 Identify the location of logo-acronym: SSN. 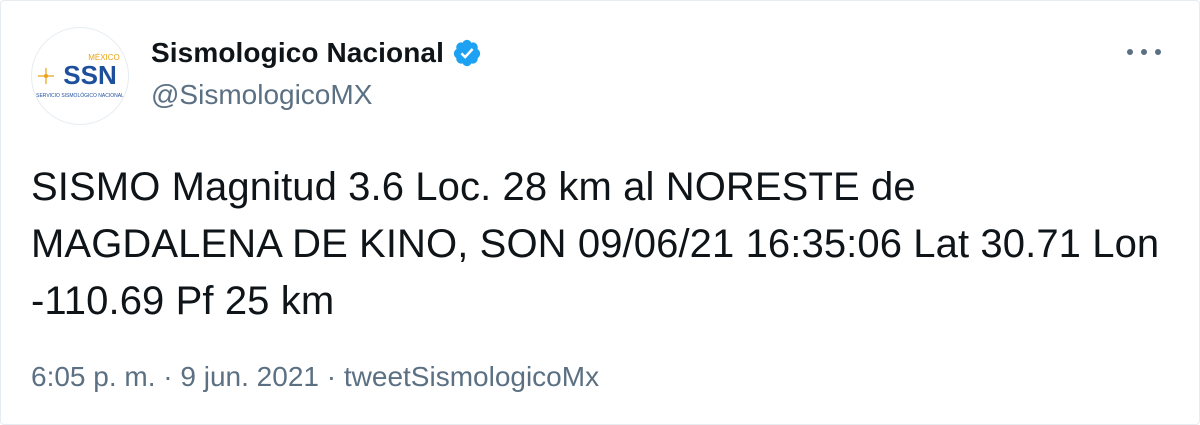
(89, 75).